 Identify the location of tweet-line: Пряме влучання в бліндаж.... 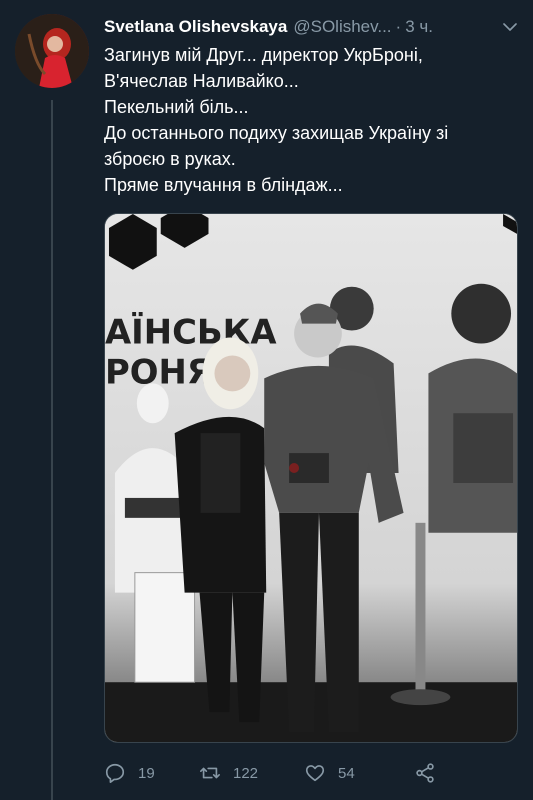
(223, 185).